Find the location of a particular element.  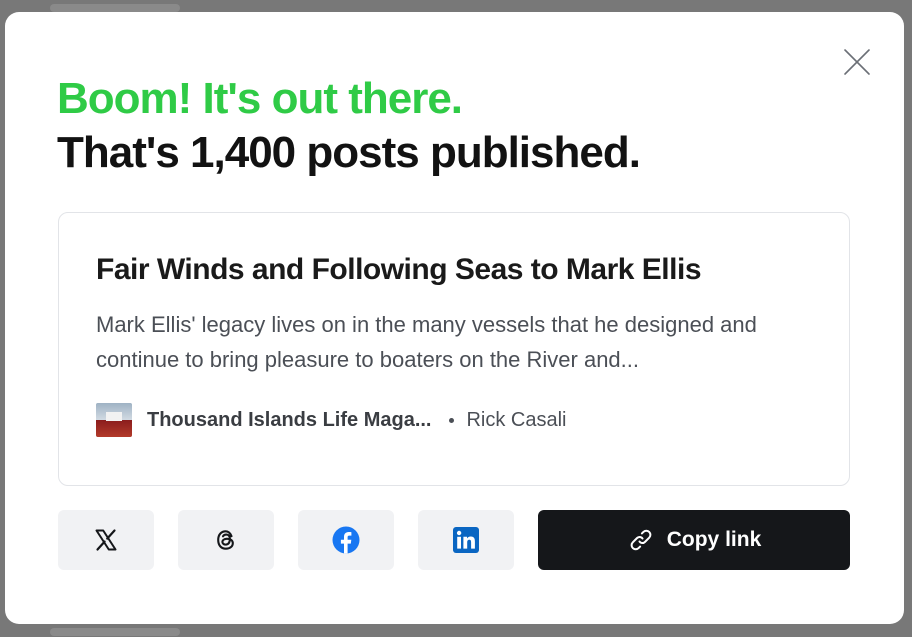

author-name: Rick Casali is located at coordinates (516, 419).